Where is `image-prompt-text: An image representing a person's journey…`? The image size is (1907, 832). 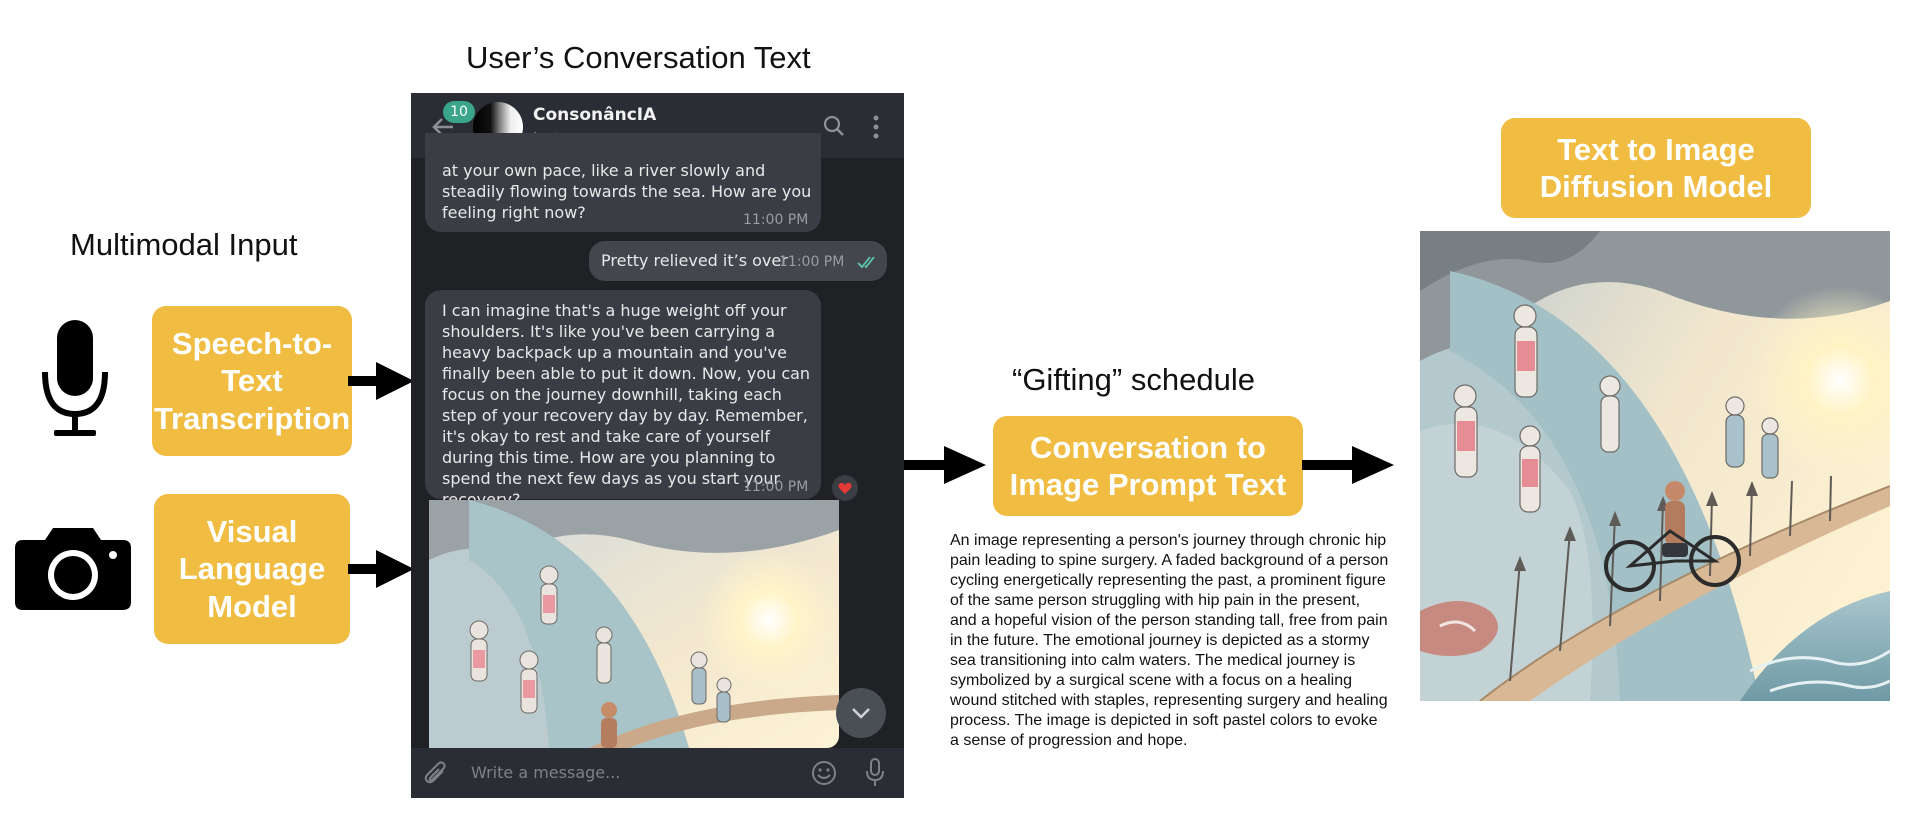 image-prompt-text: An image representing a person's journey… is located at coordinates (1169, 640).